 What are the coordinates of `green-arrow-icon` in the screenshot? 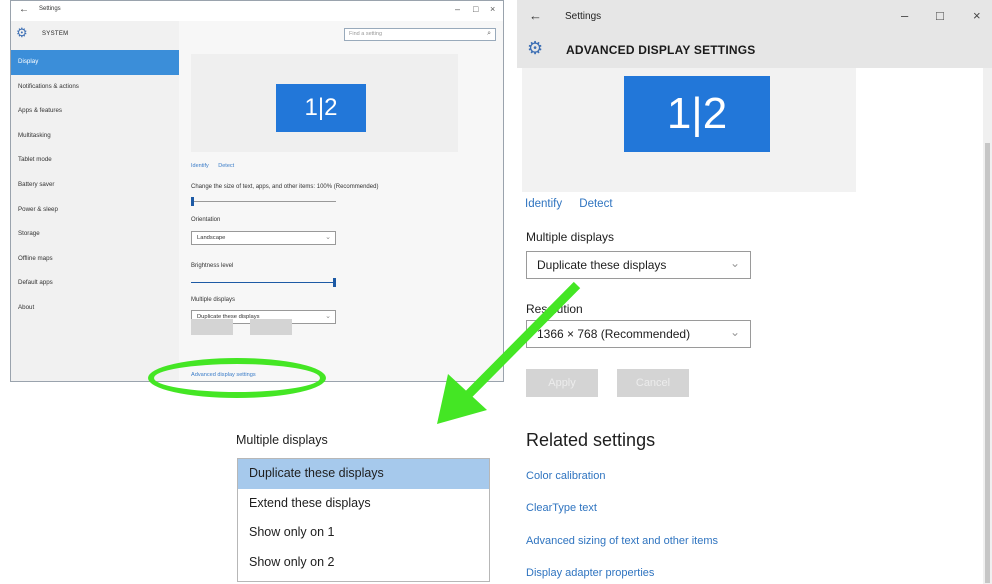 It's located at (509, 352).